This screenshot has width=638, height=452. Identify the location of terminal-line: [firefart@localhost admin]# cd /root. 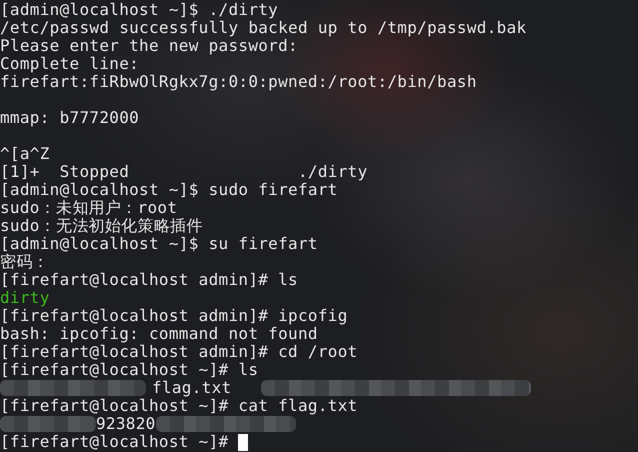
(179, 352).